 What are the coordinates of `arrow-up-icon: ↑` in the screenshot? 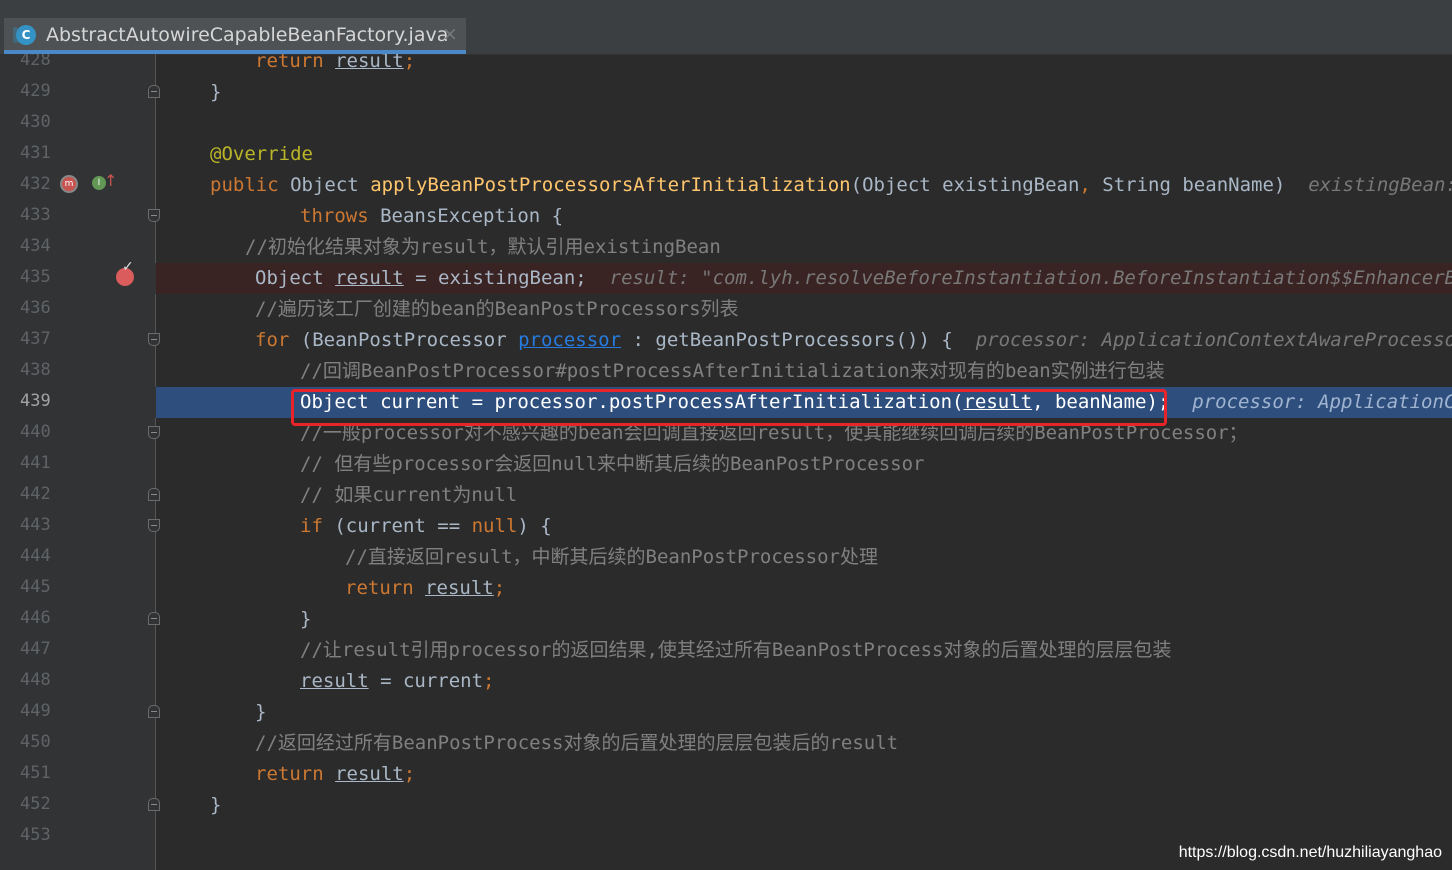 It's located at (111, 180).